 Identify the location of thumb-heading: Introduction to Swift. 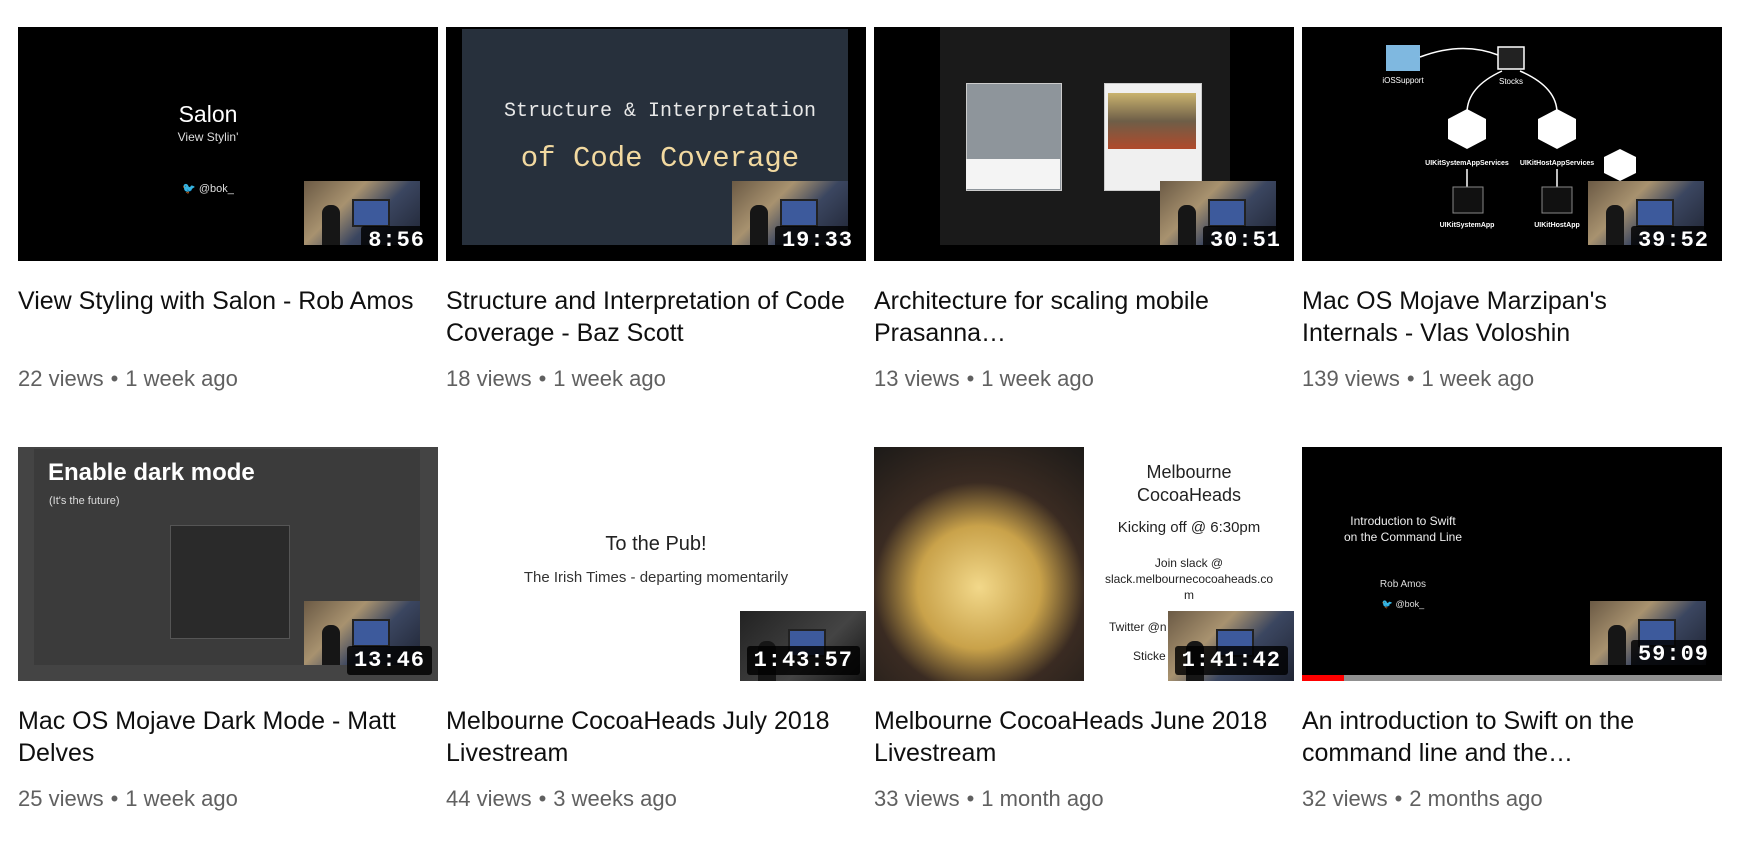
(1403, 521).